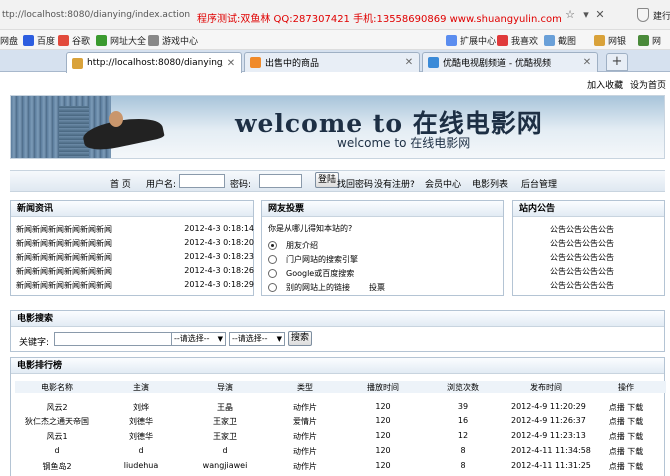 The image size is (670, 476). Describe the element at coordinates (443, 183) in the screenshot. I see `member-center-link: 会员中心` at that location.